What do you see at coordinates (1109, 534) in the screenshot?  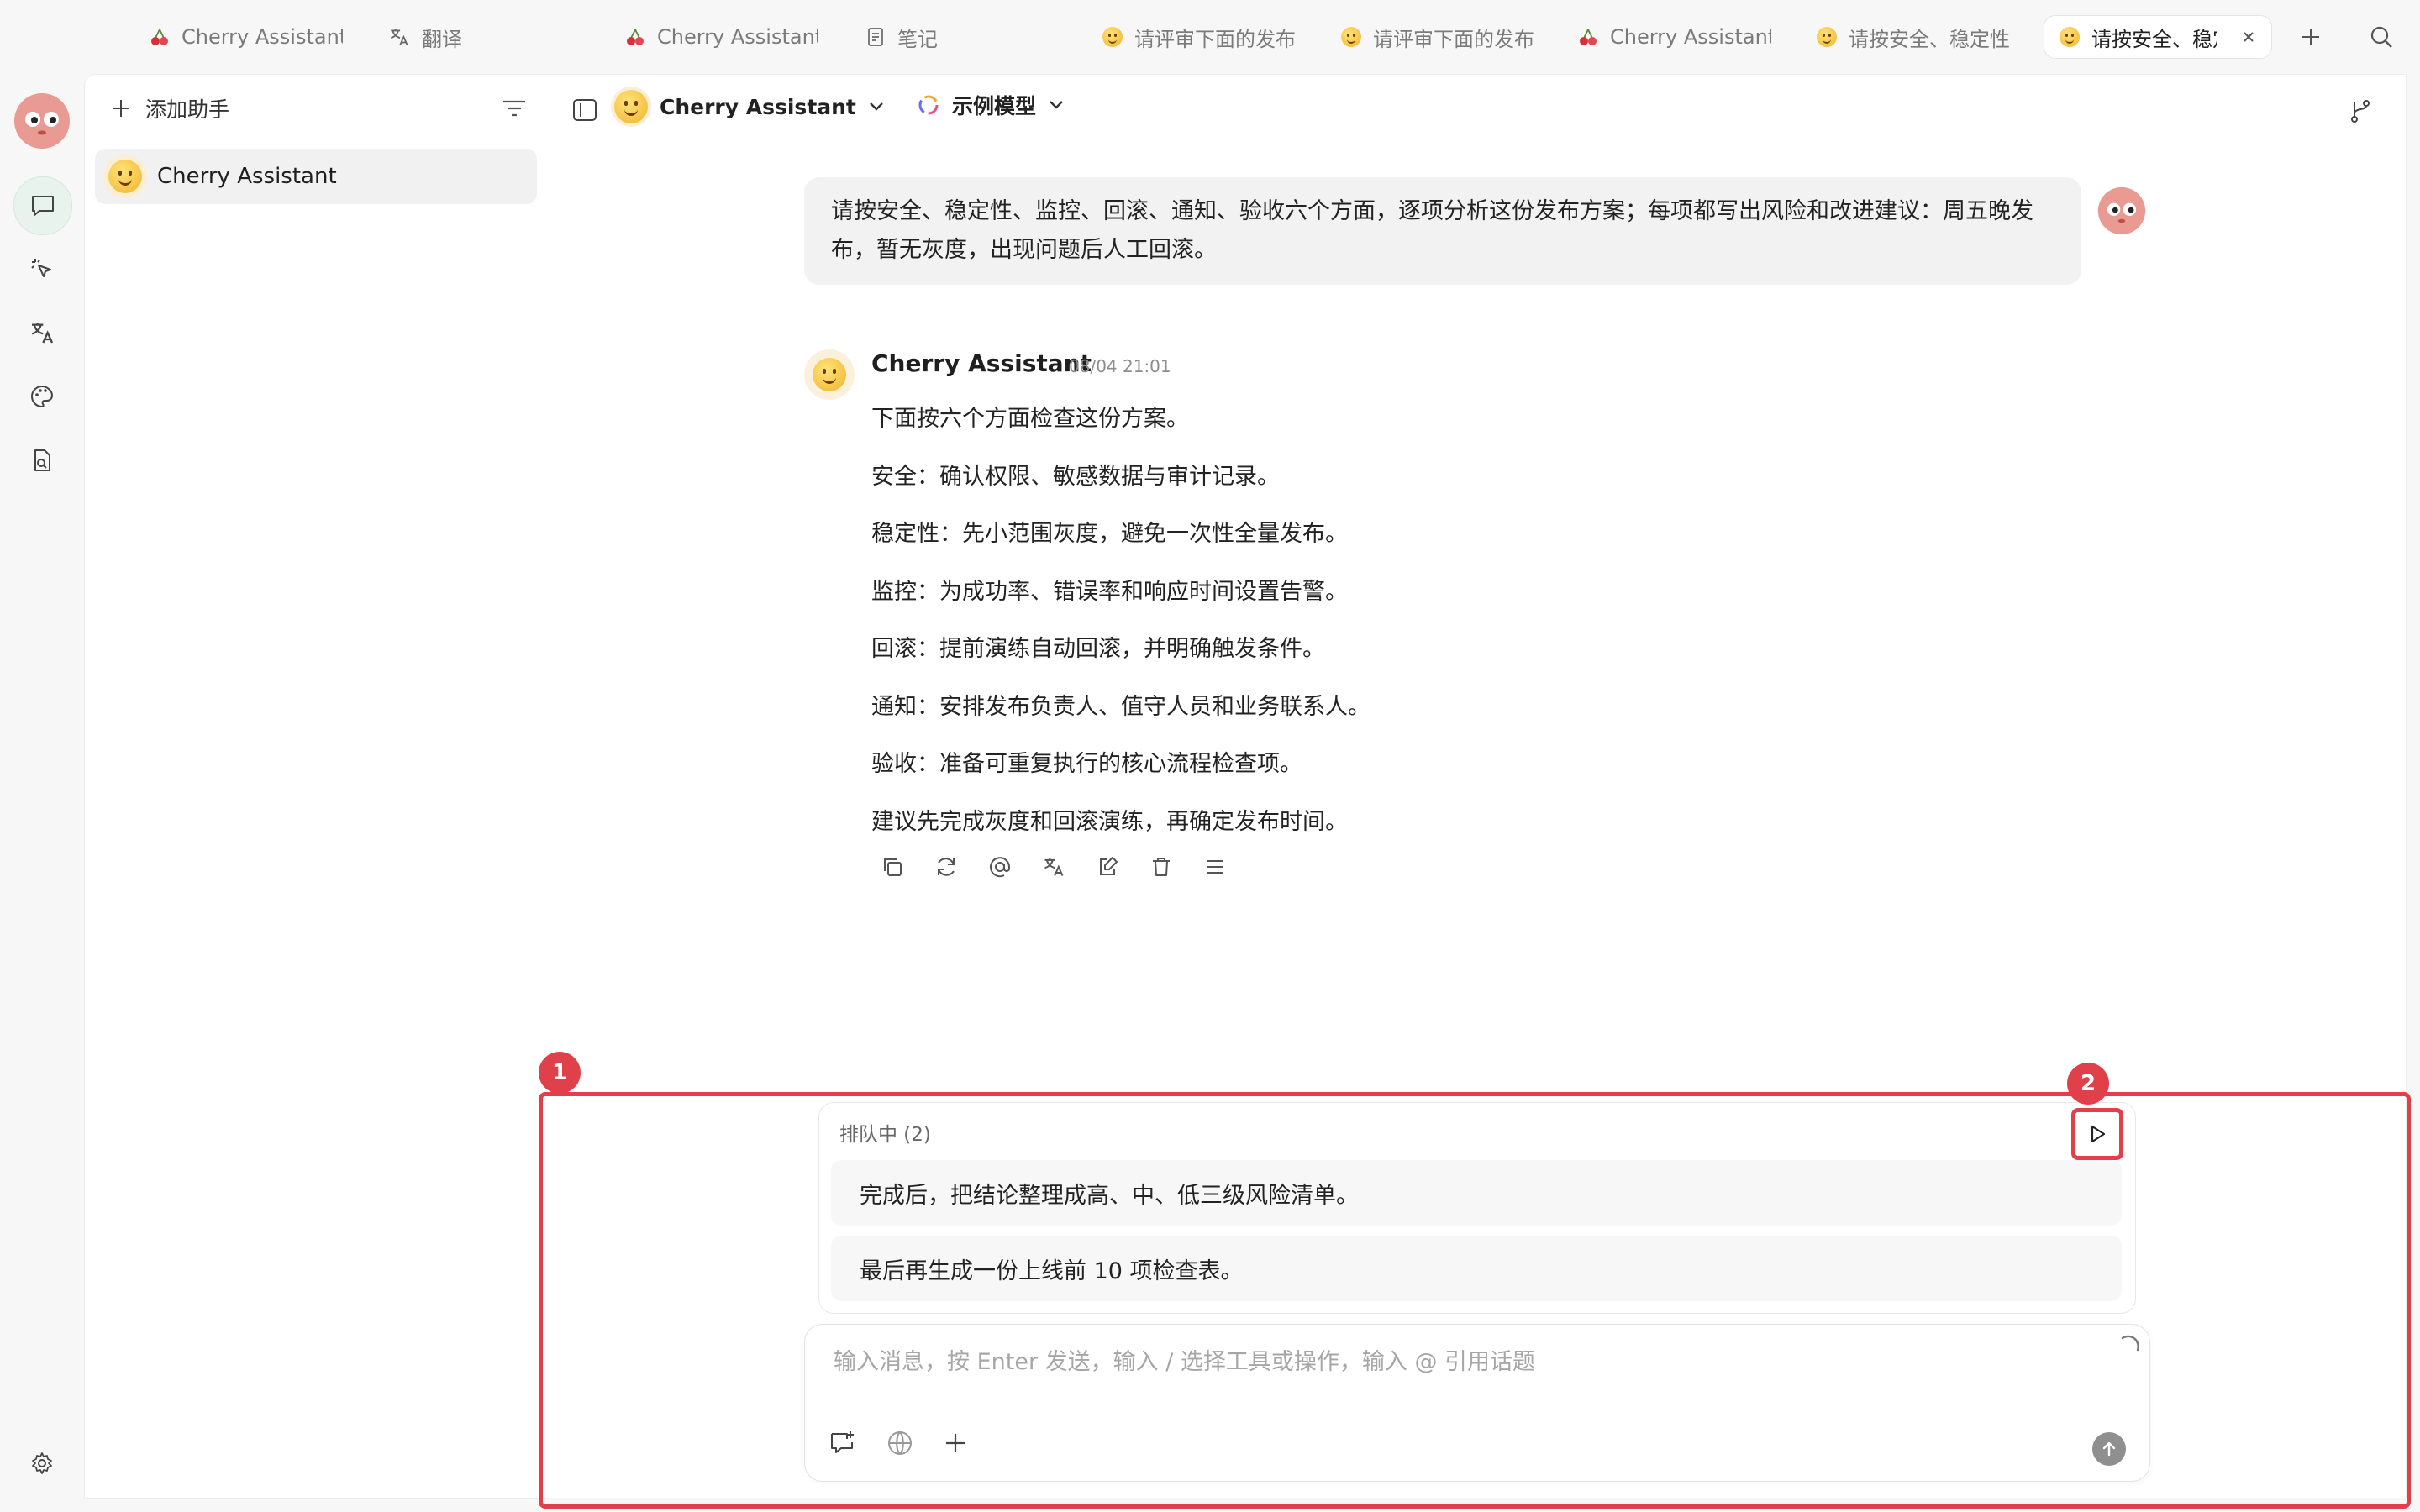 I see `assistant-reply-line: 稳定性：先小范围灰度，避免一次性全量发布。` at bounding box center [1109, 534].